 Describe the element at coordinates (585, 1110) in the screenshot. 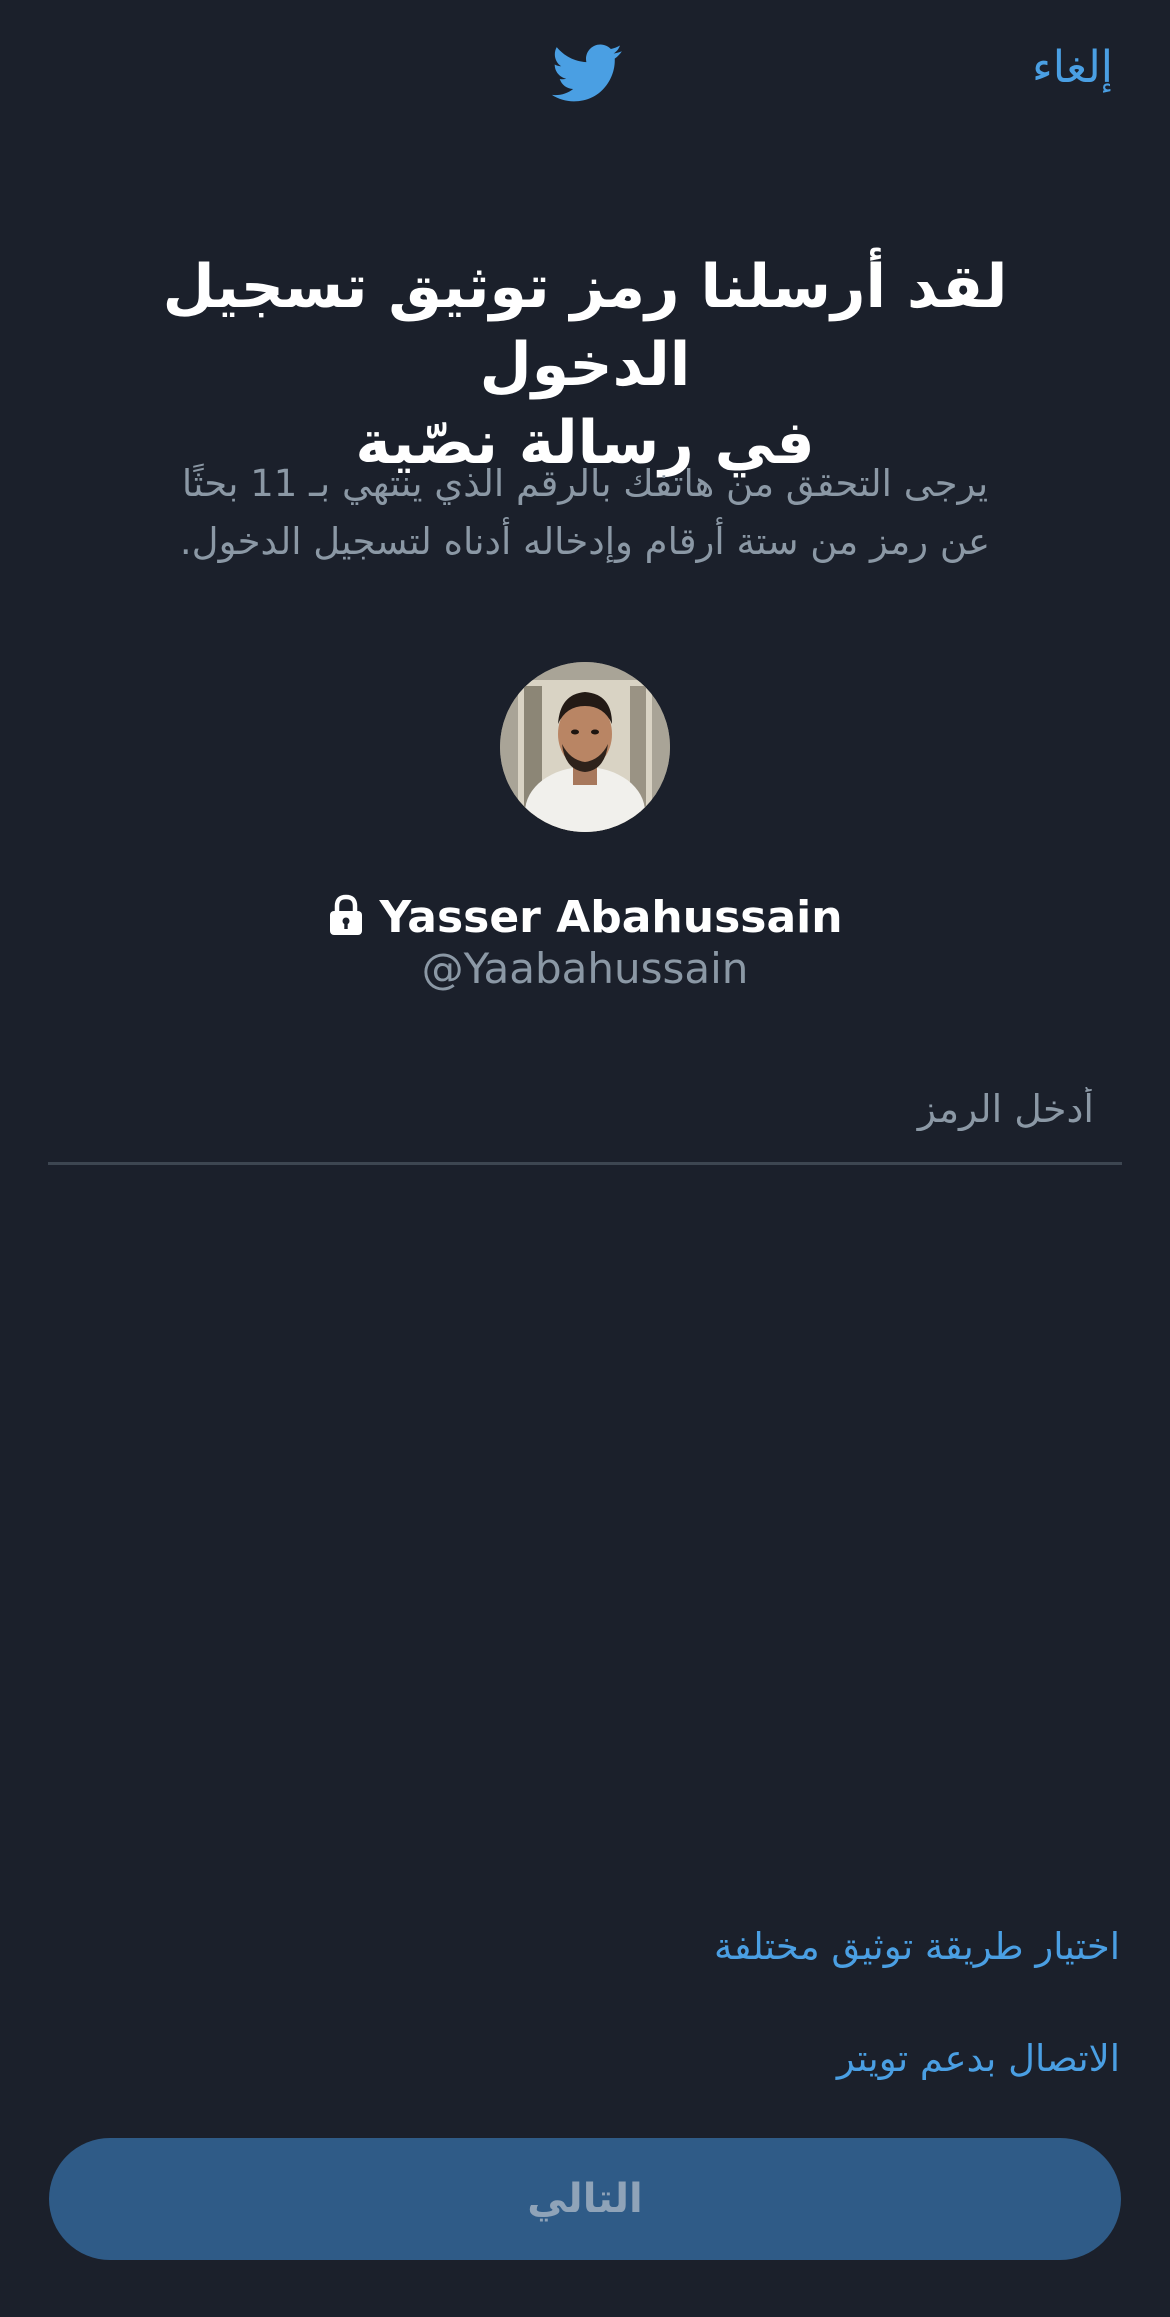

I see `verification-code-input` at that location.